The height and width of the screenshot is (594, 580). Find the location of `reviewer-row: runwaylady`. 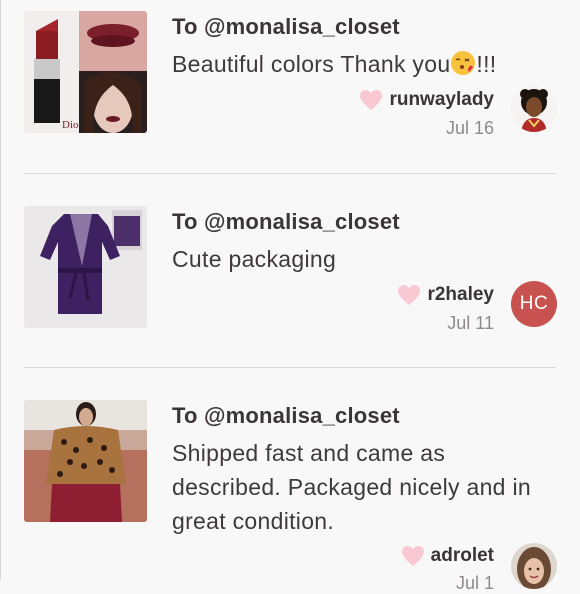

reviewer-row: runwaylady is located at coordinates (426, 100).